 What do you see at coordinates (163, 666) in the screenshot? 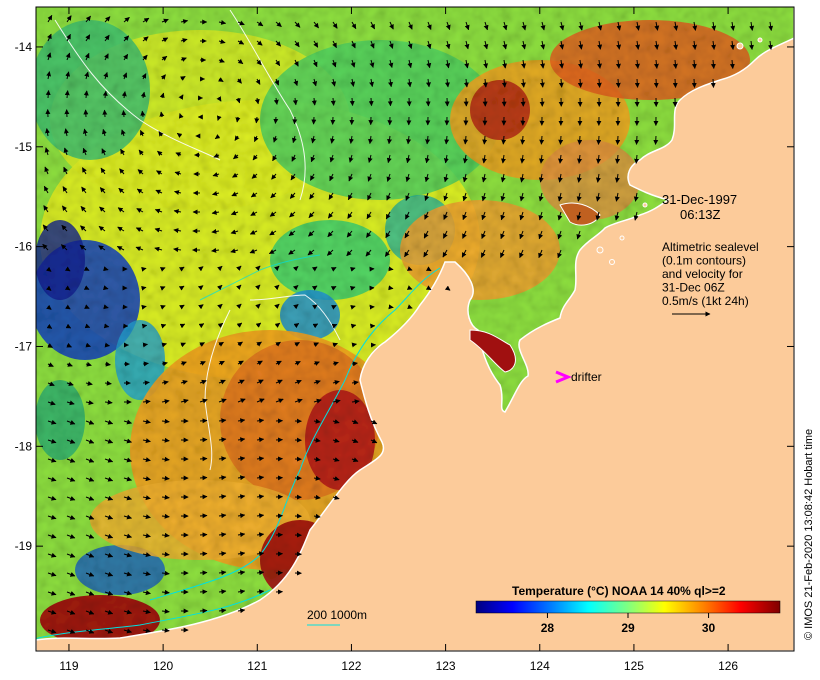
I see `lon-tick-label: 120` at bounding box center [163, 666].